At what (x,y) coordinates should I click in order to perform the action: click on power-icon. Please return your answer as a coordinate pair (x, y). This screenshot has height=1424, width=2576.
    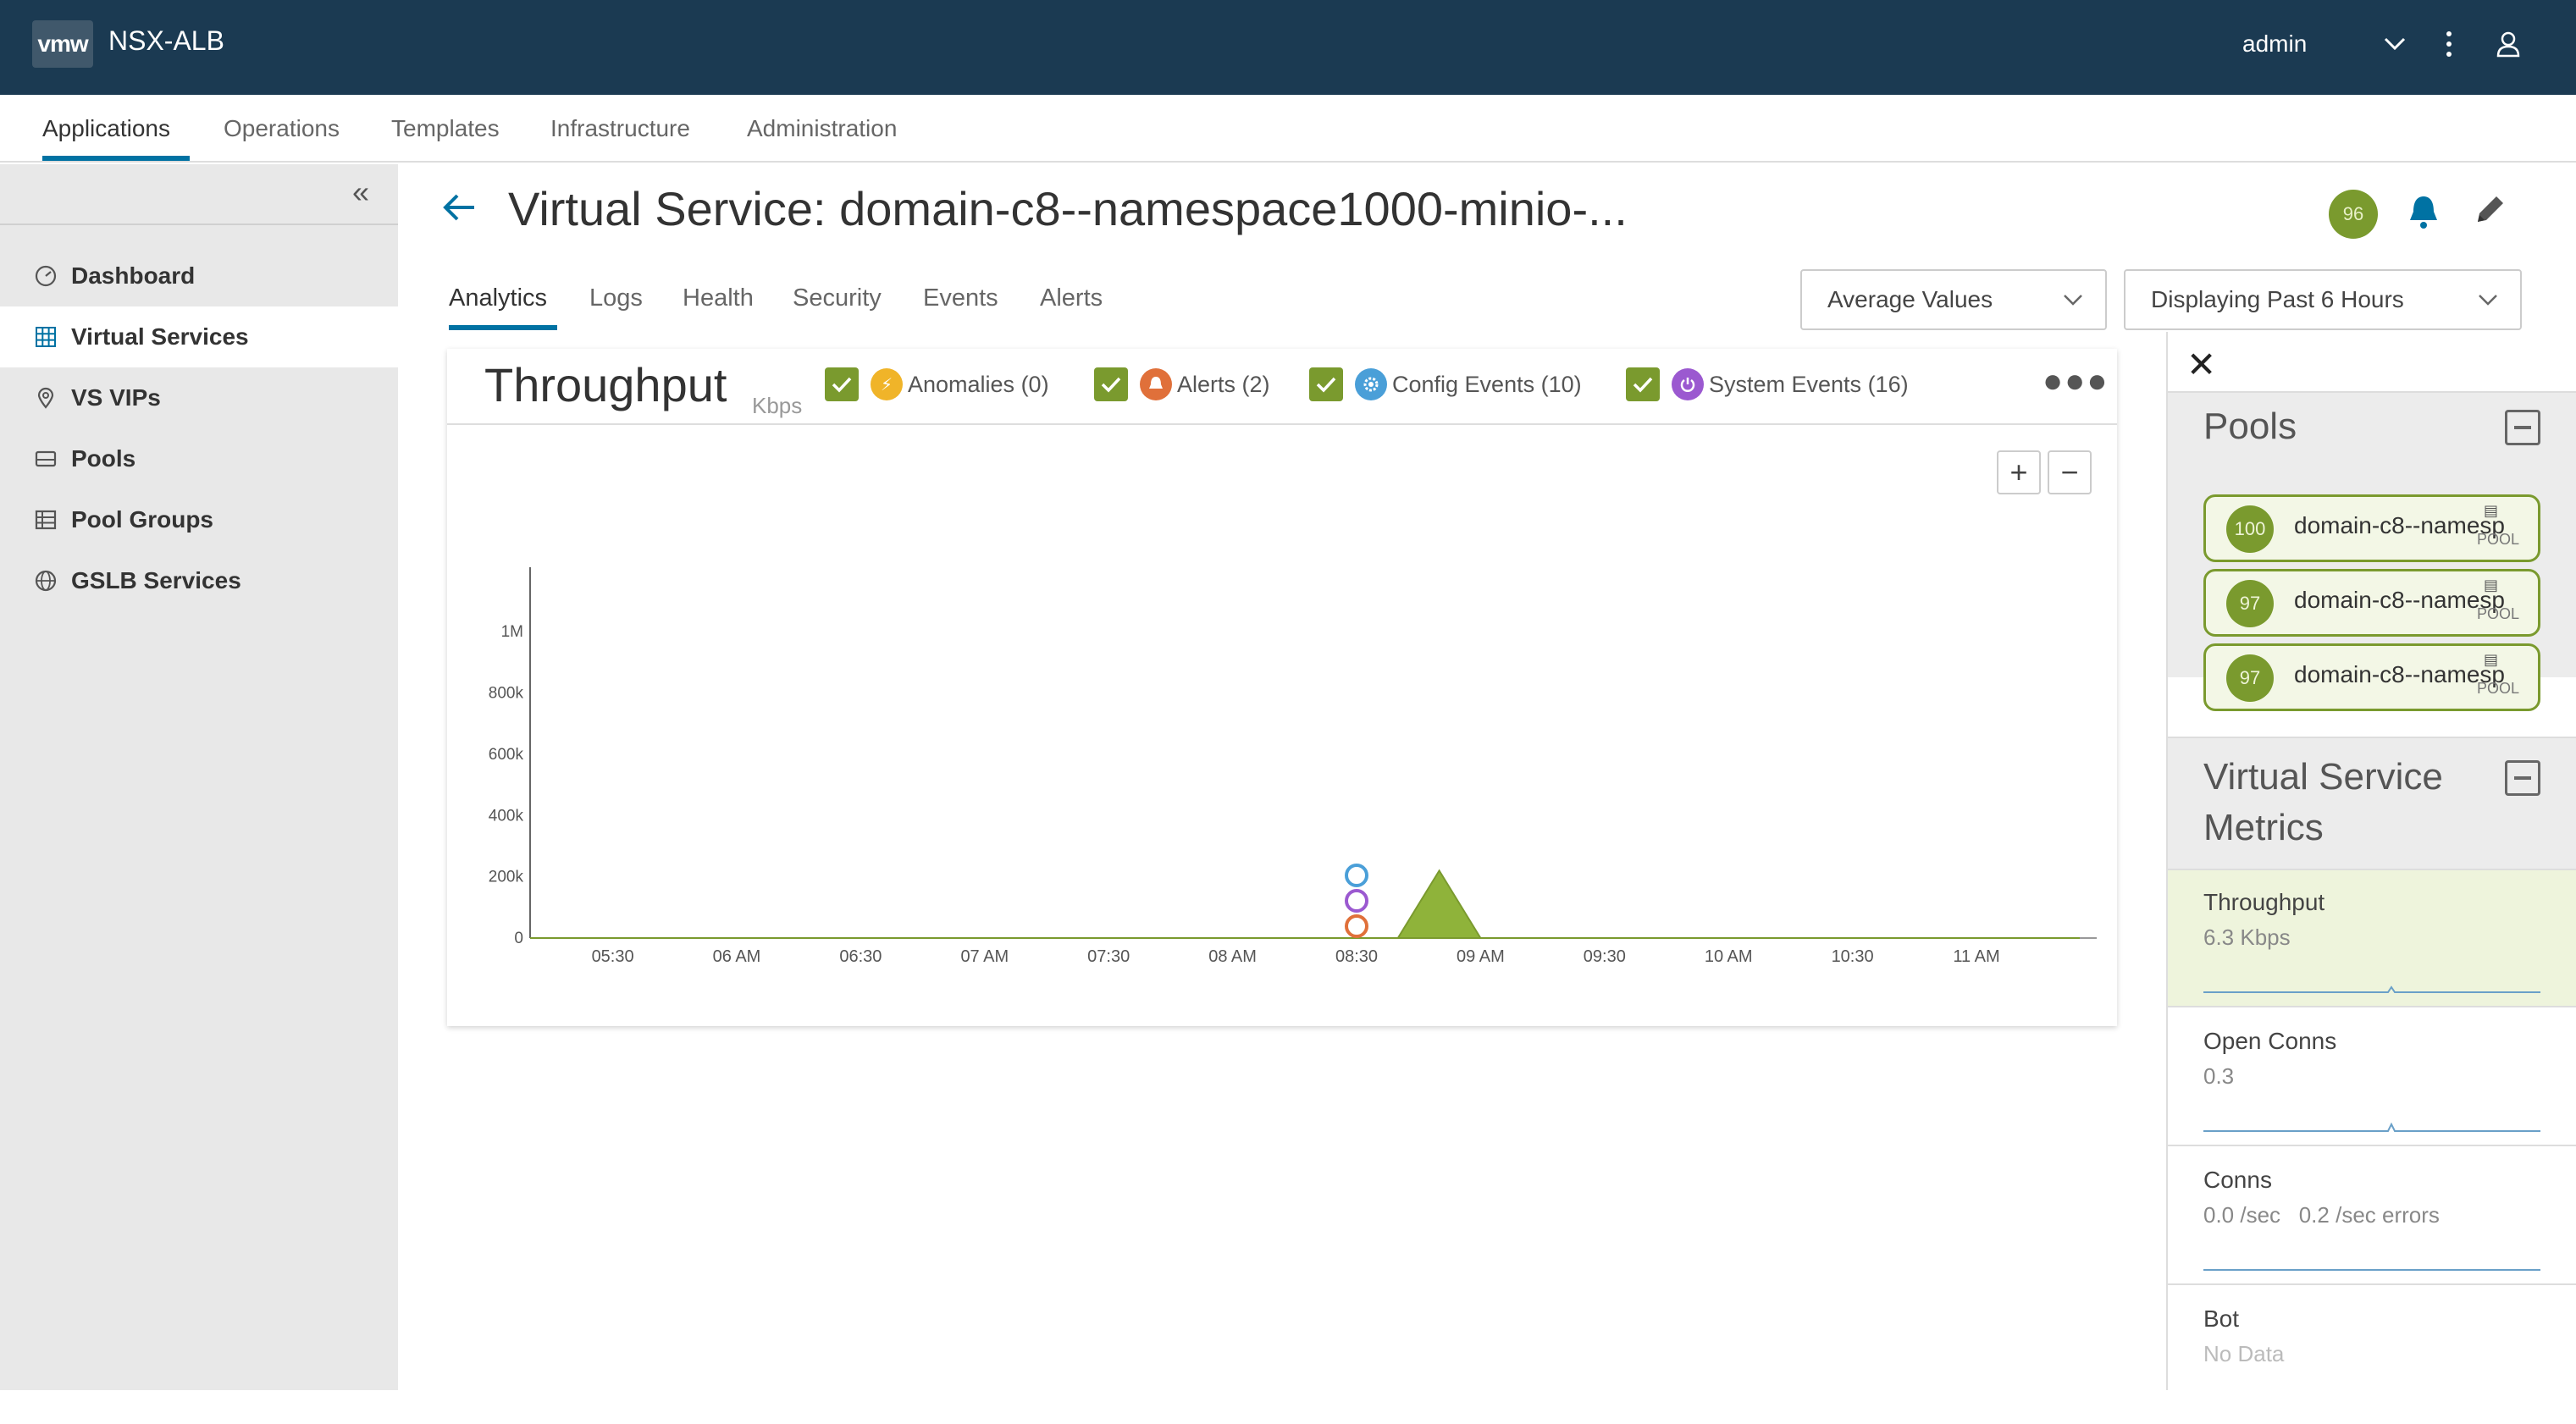
    Looking at the image, I should click on (1688, 384).